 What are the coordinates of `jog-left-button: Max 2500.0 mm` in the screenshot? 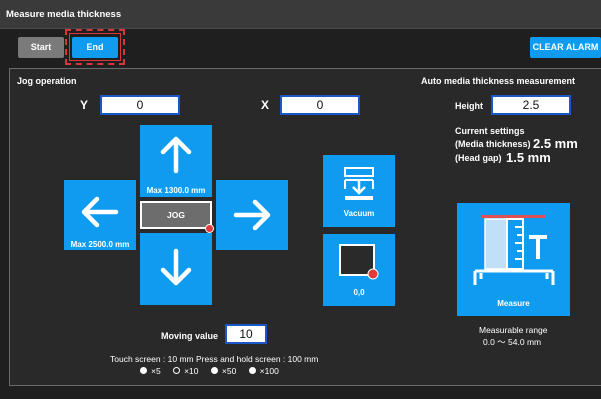 It's located at (100, 215).